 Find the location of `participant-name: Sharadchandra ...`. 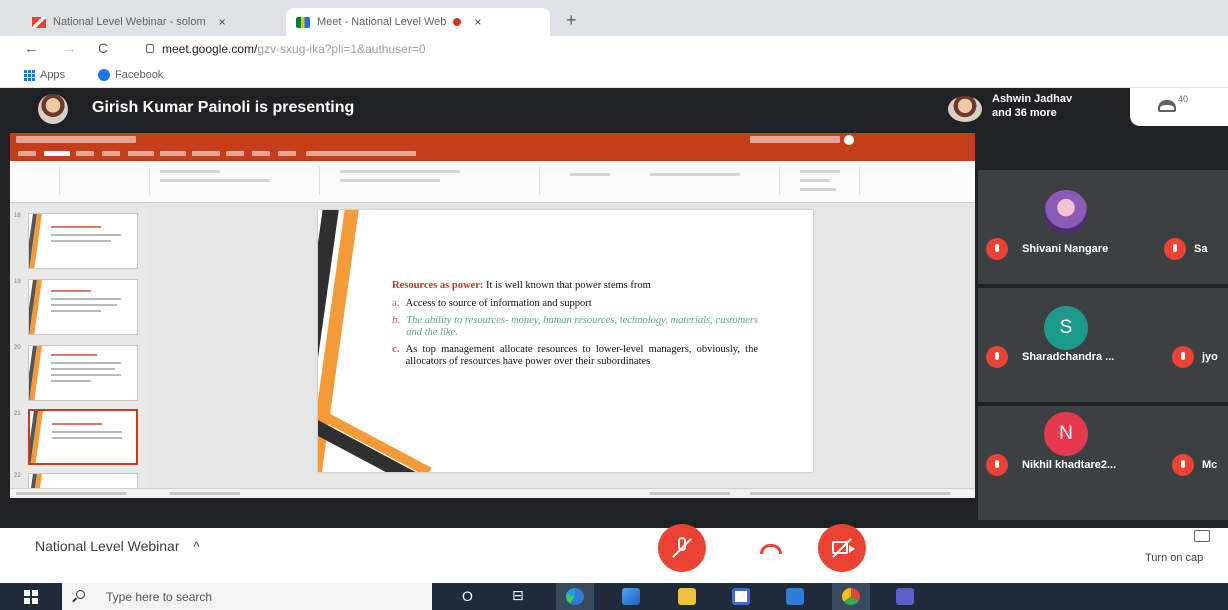

participant-name: Sharadchandra ... is located at coordinates (1068, 357).